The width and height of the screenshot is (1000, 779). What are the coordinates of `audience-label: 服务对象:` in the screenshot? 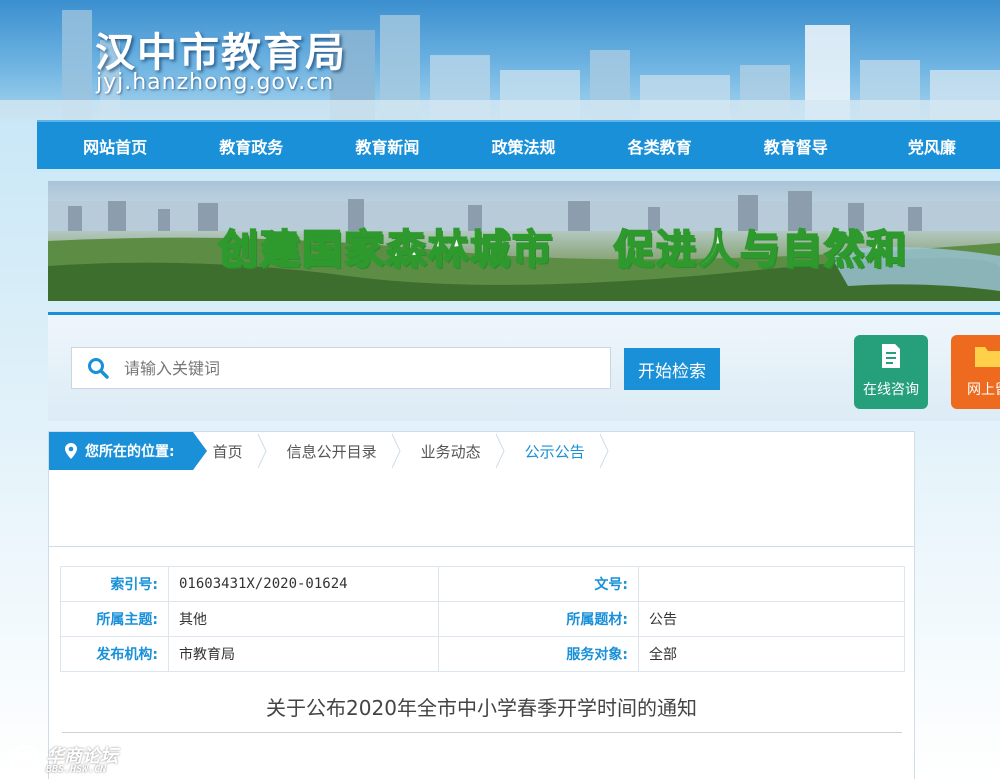 It's located at (538, 654).